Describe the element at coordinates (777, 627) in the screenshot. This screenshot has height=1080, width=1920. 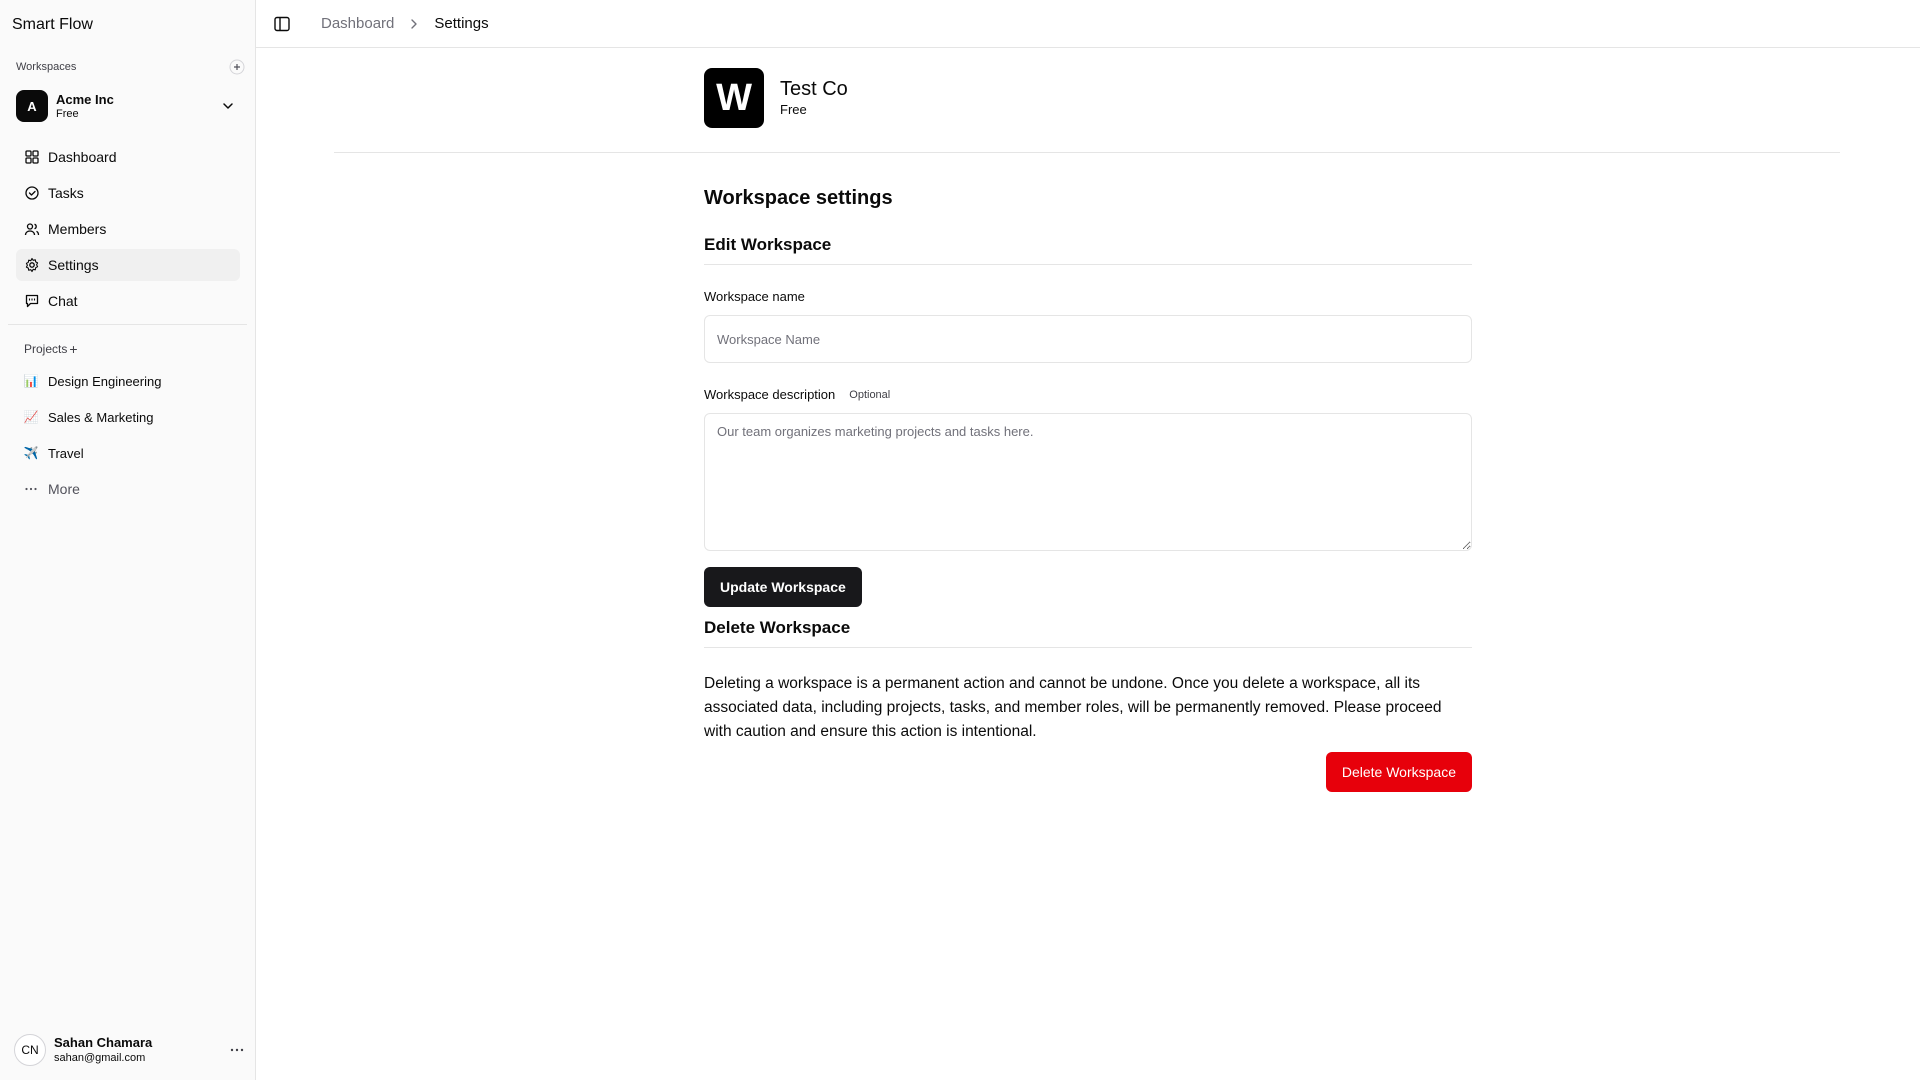
I see `delete-section-title: Delete Workspace` at that location.